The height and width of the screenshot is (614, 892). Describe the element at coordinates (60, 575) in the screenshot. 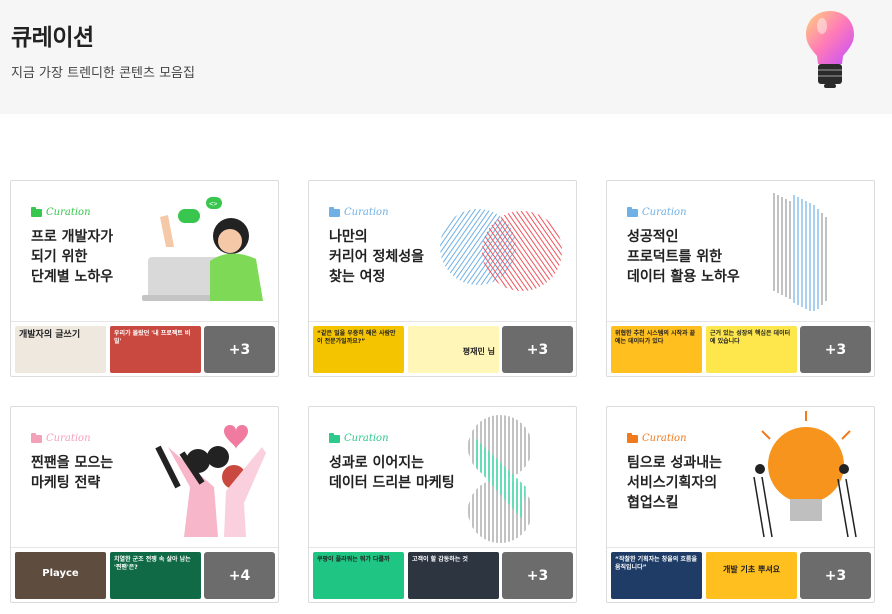

I see `thumbnail: Playce` at that location.